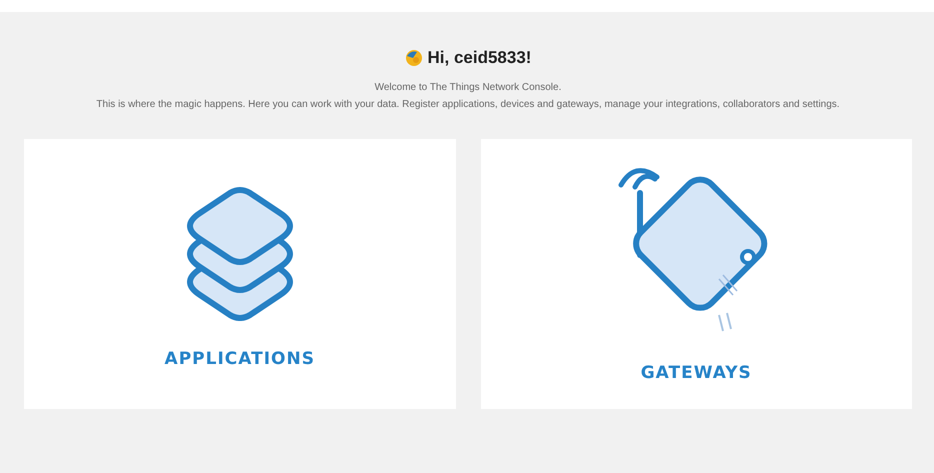 Image resolution: width=934 pixels, height=473 pixels. What do you see at coordinates (468, 104) in the screenshot?
I see `description-text: This is where the magic happens. Here you can work with your data. Register applications, devices and gateways, manage your integrations, collaborators and settings.` at bounding box center [468, 104].